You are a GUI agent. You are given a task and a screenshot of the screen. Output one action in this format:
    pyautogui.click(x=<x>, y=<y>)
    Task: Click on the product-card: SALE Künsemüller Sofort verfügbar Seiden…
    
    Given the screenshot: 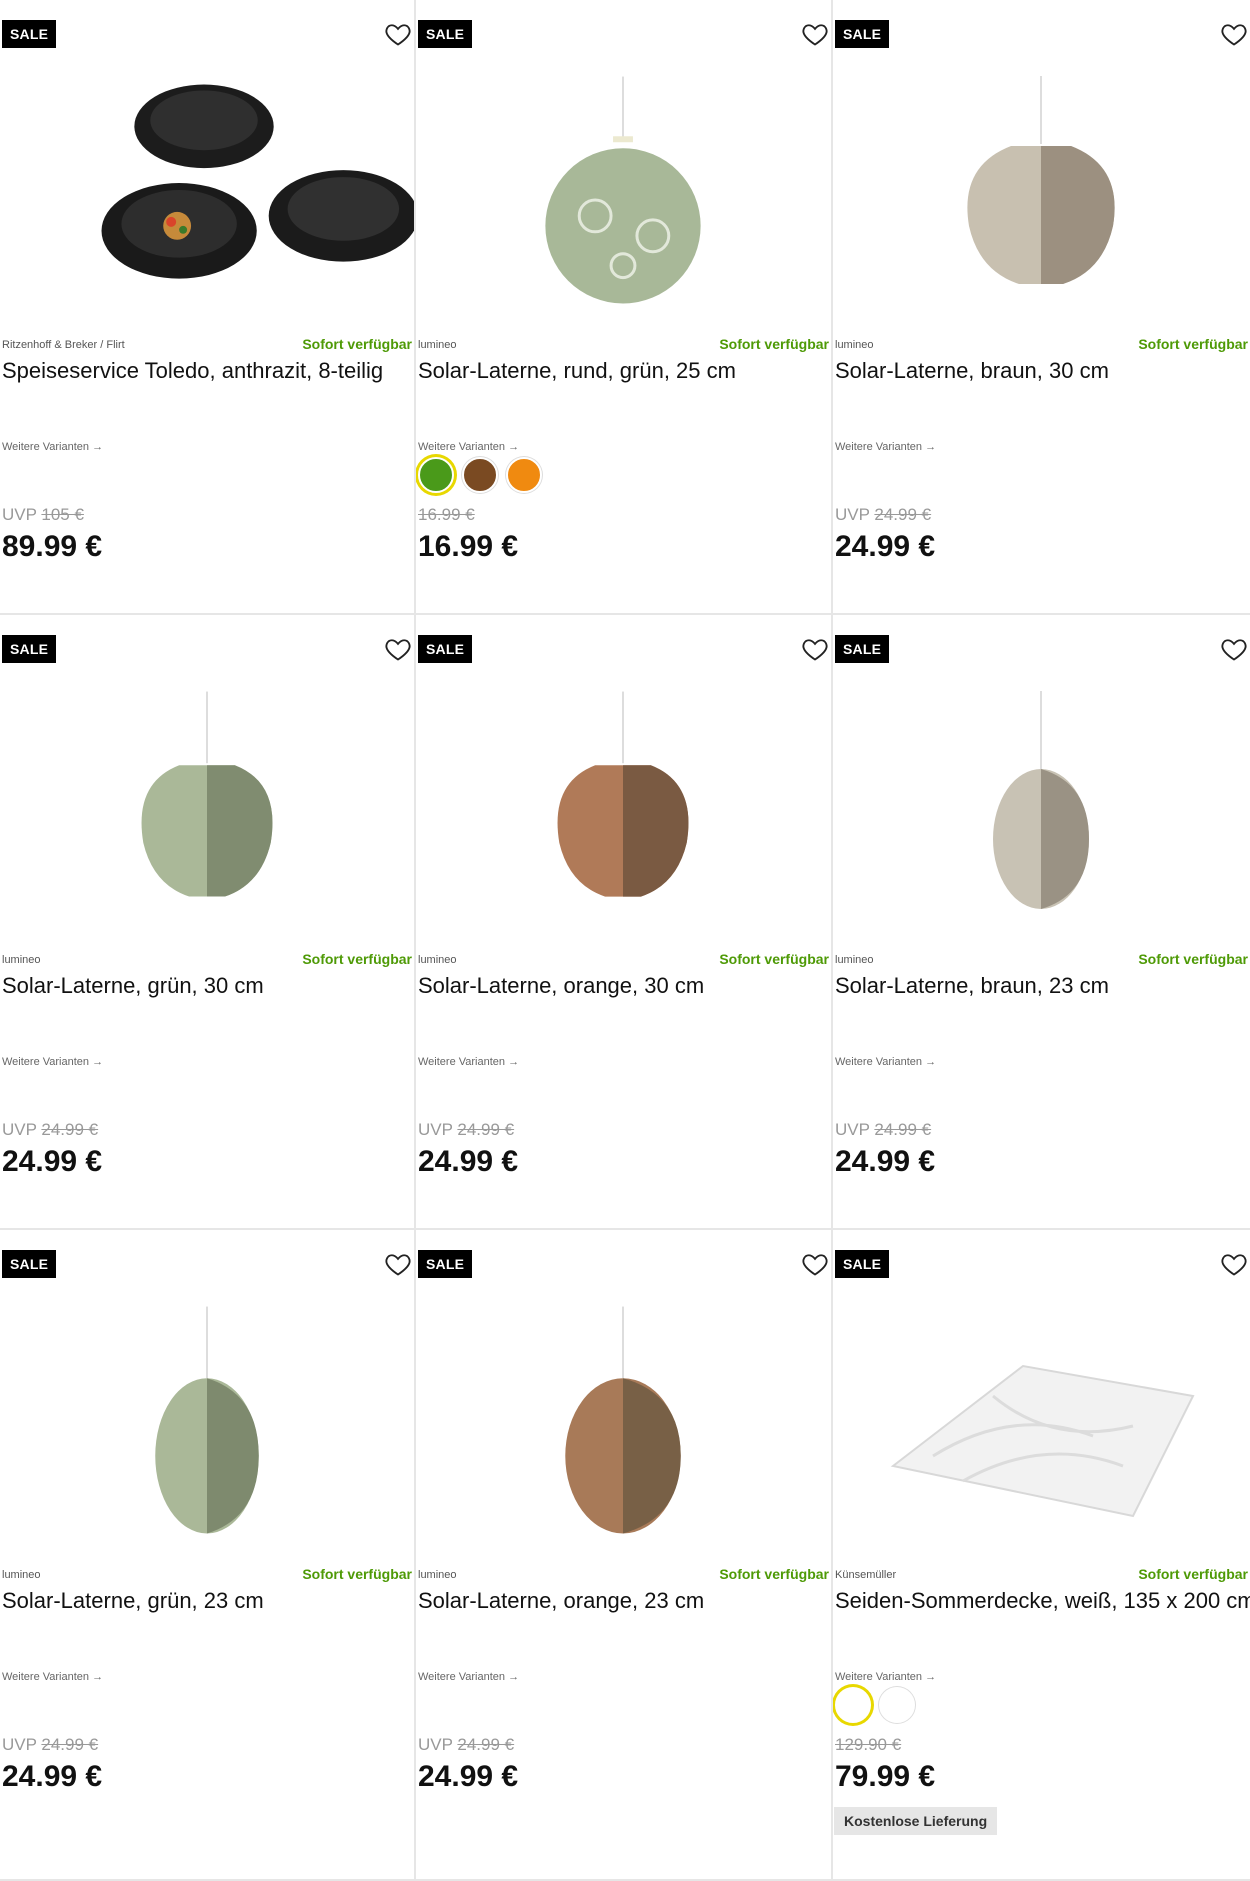 What is the action you would take?
    pyautogui.click(x=1041, y=1555)
    